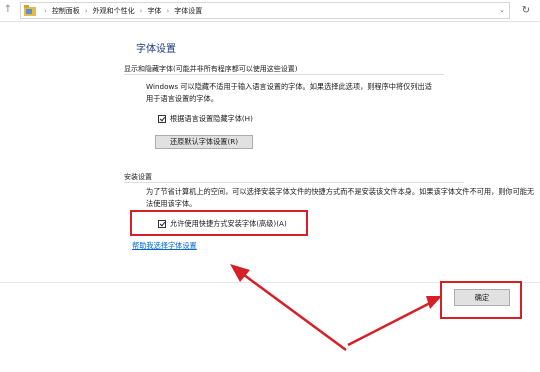 This screenshot has width=540, height=372. What do you see at coordinates (336, 308) in the screenshot?
I see `annotation-arrow-icon` at bounding box center [336, 308].